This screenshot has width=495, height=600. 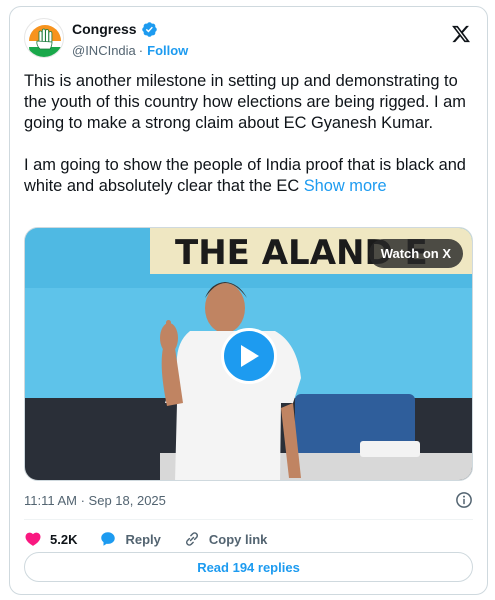 What do you see at coordinates (191, 539) in the screenshot?
I see `link-icon` at bounding box center [191, 539].